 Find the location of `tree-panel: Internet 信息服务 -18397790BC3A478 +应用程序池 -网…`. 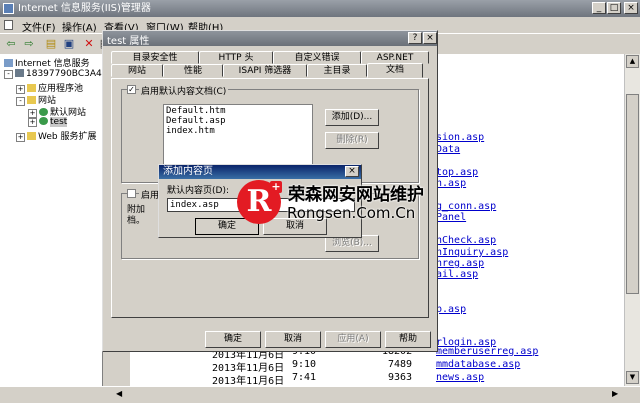

tree-panel: Internet 信息服务 -18397790BC3A478 +应用程序池 -网… is located at coordinates (51, 220).